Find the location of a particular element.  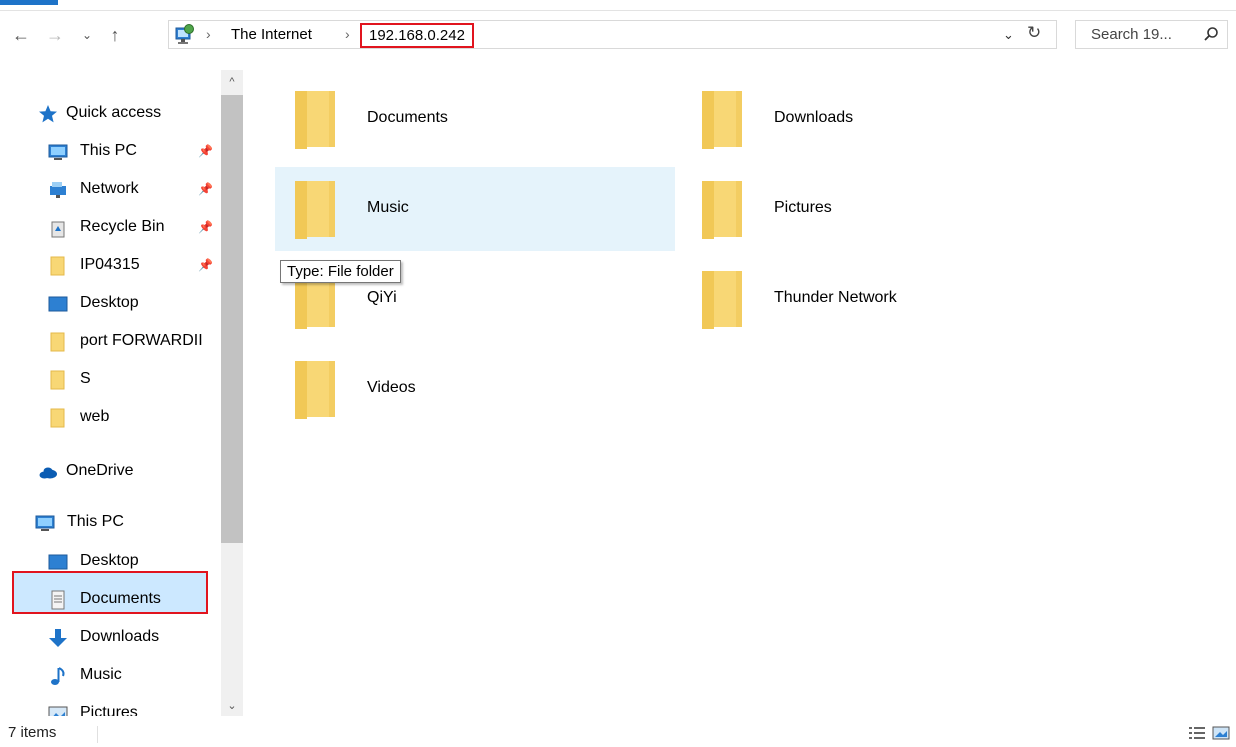

sidebar-item-pc-music: Music is located at coordinates (143, 676).